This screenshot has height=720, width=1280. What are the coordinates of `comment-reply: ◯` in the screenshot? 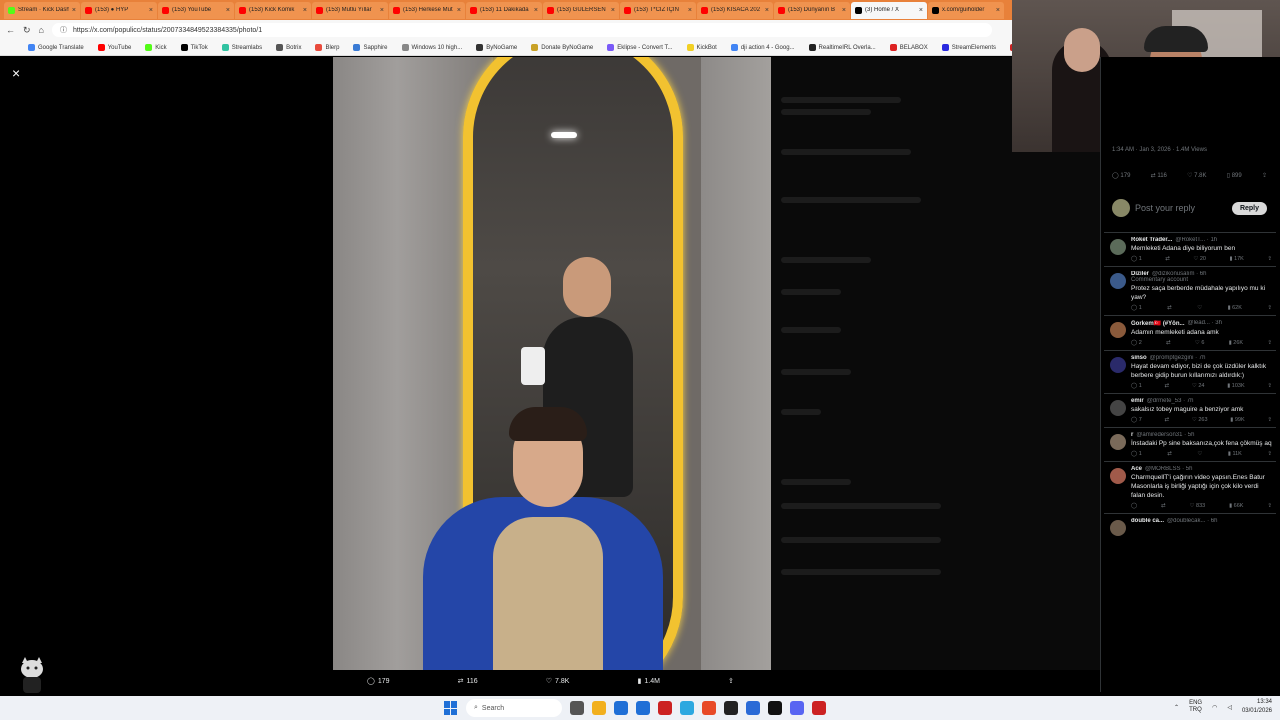 It's located at (1134, 506).